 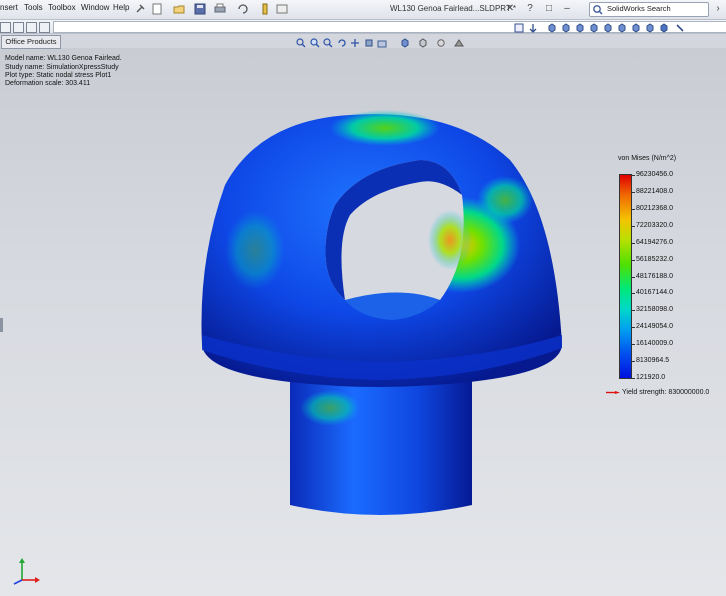 What do you see at coordinates (654, 293) in the screenshot?
I see `legend-tick-label: 40167144.0` at bounding box center [654, 293].